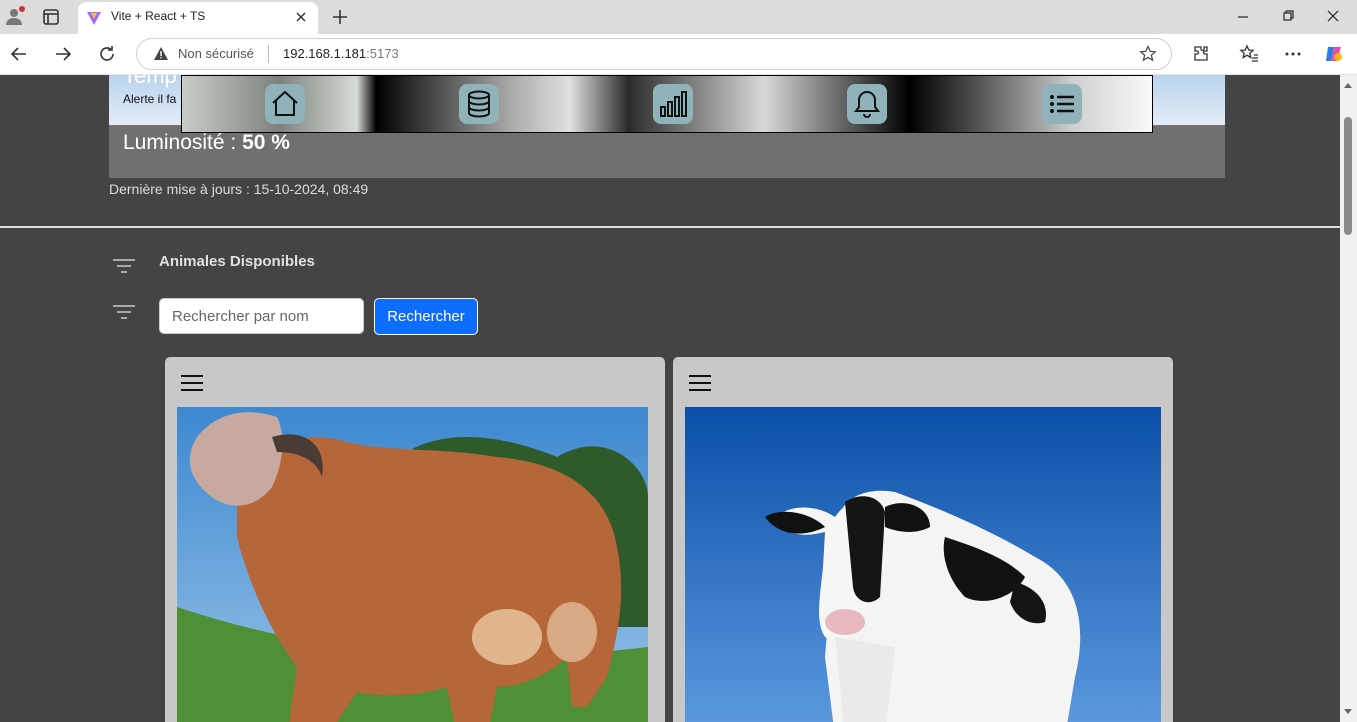 Image resolution: width=1357 pixels, height=722 pixels. What do you see at coordinates (150, 81) in the screenshot?
I see `temperature-title: Temp` at bounding box center [150, 81].